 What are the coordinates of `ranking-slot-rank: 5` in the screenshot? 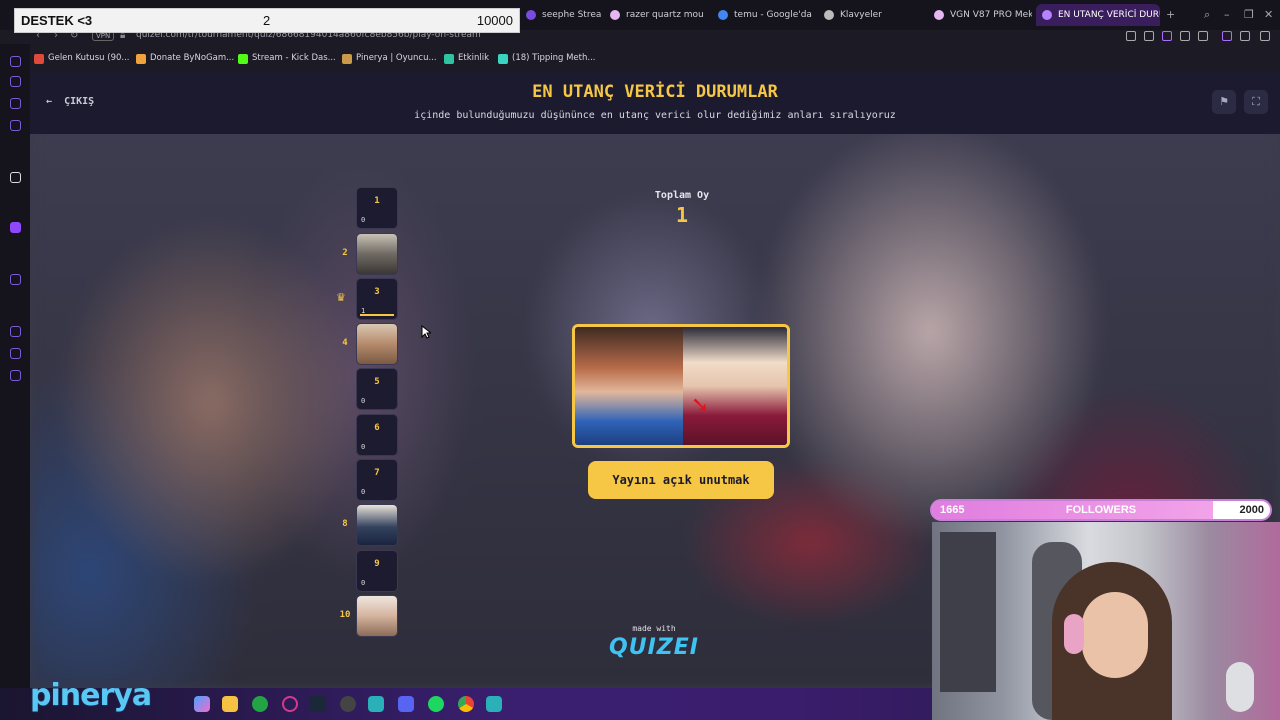 It's located at (377, 382).